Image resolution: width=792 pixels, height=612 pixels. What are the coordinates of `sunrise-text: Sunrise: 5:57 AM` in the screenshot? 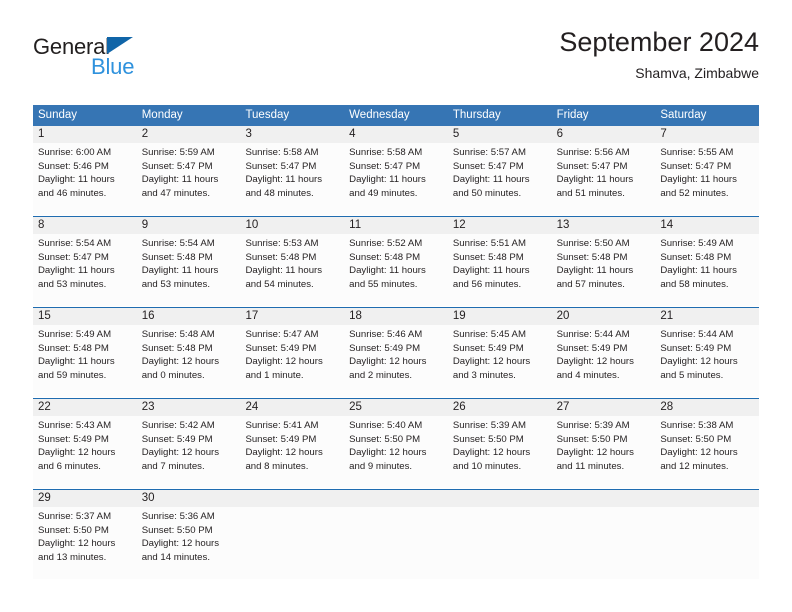 It's located at (489, 152).